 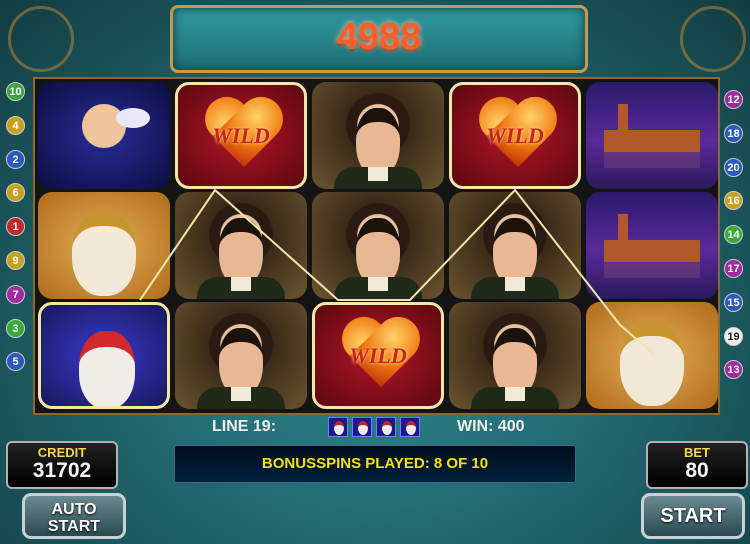 I want to click on line-number-badge: 7, so click(x=15, y=294).